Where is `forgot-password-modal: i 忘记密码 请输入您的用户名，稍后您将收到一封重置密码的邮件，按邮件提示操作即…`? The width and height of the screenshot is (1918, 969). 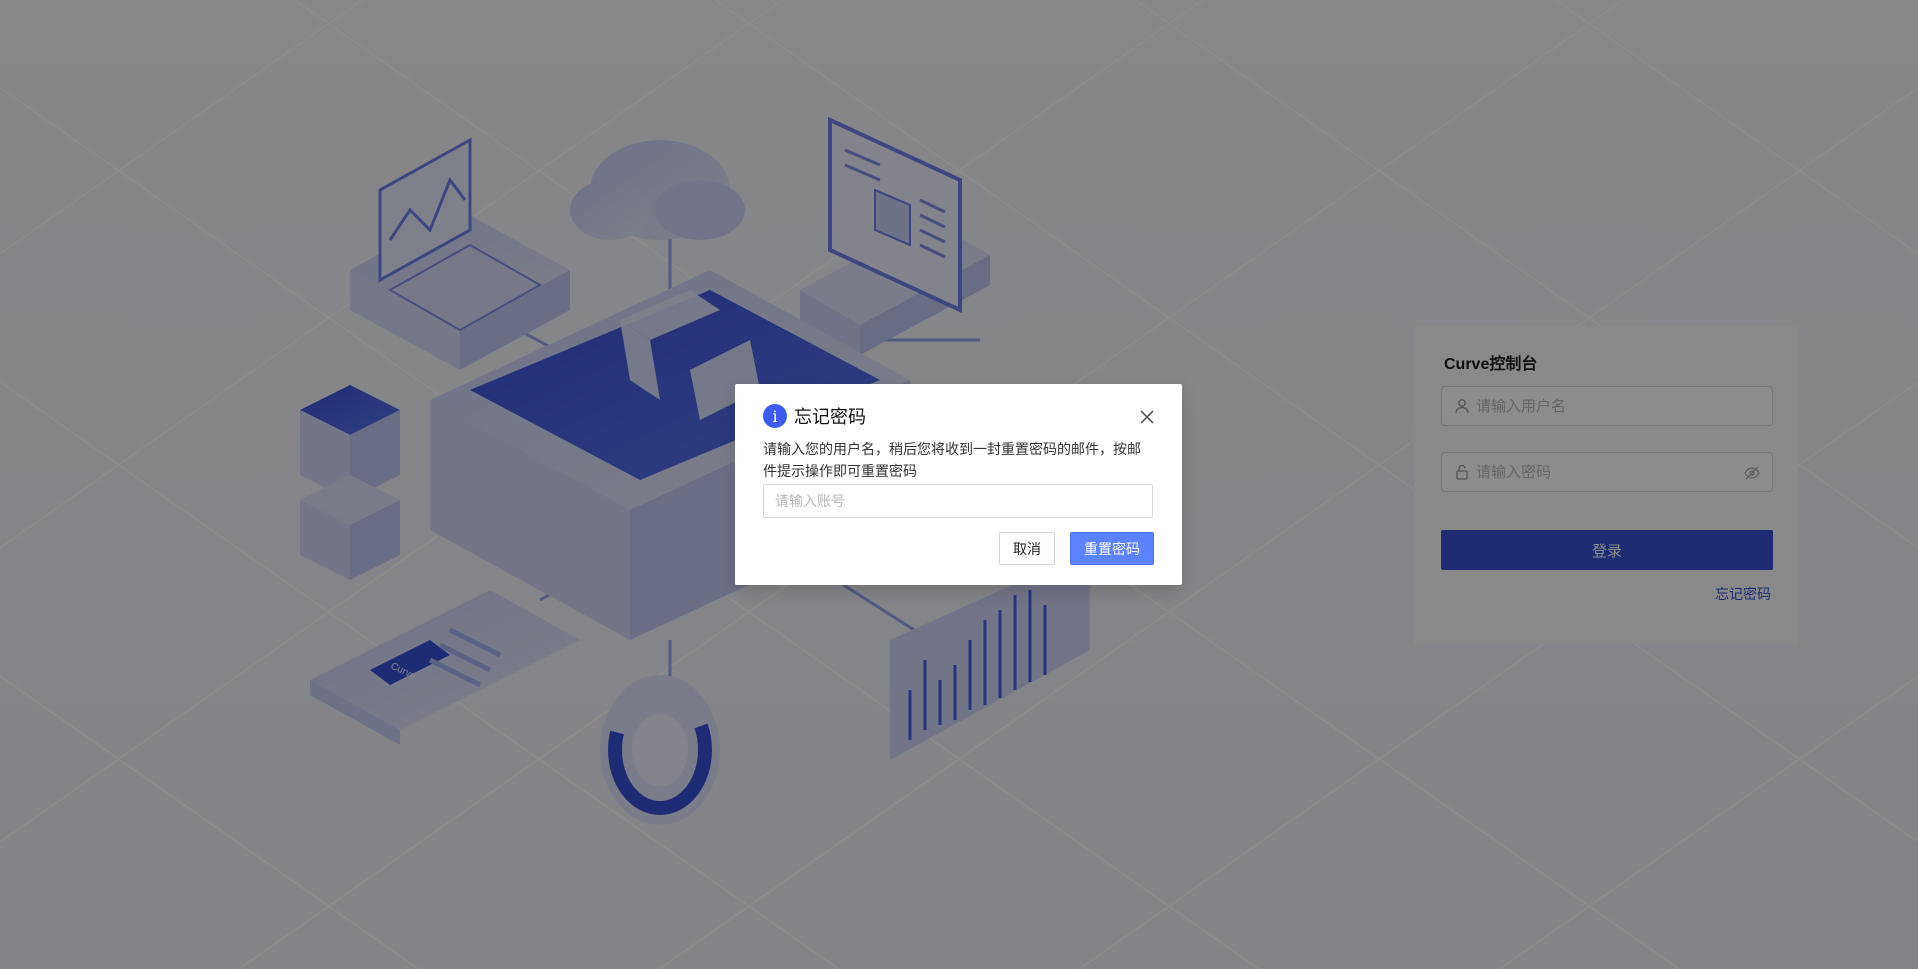
forgot-password-modal: i 忘记密码 请输入您的用户名，稍后您将收到一封重置密码的邮件，按邮件提示操作即… is located at coordinates (958, 484).